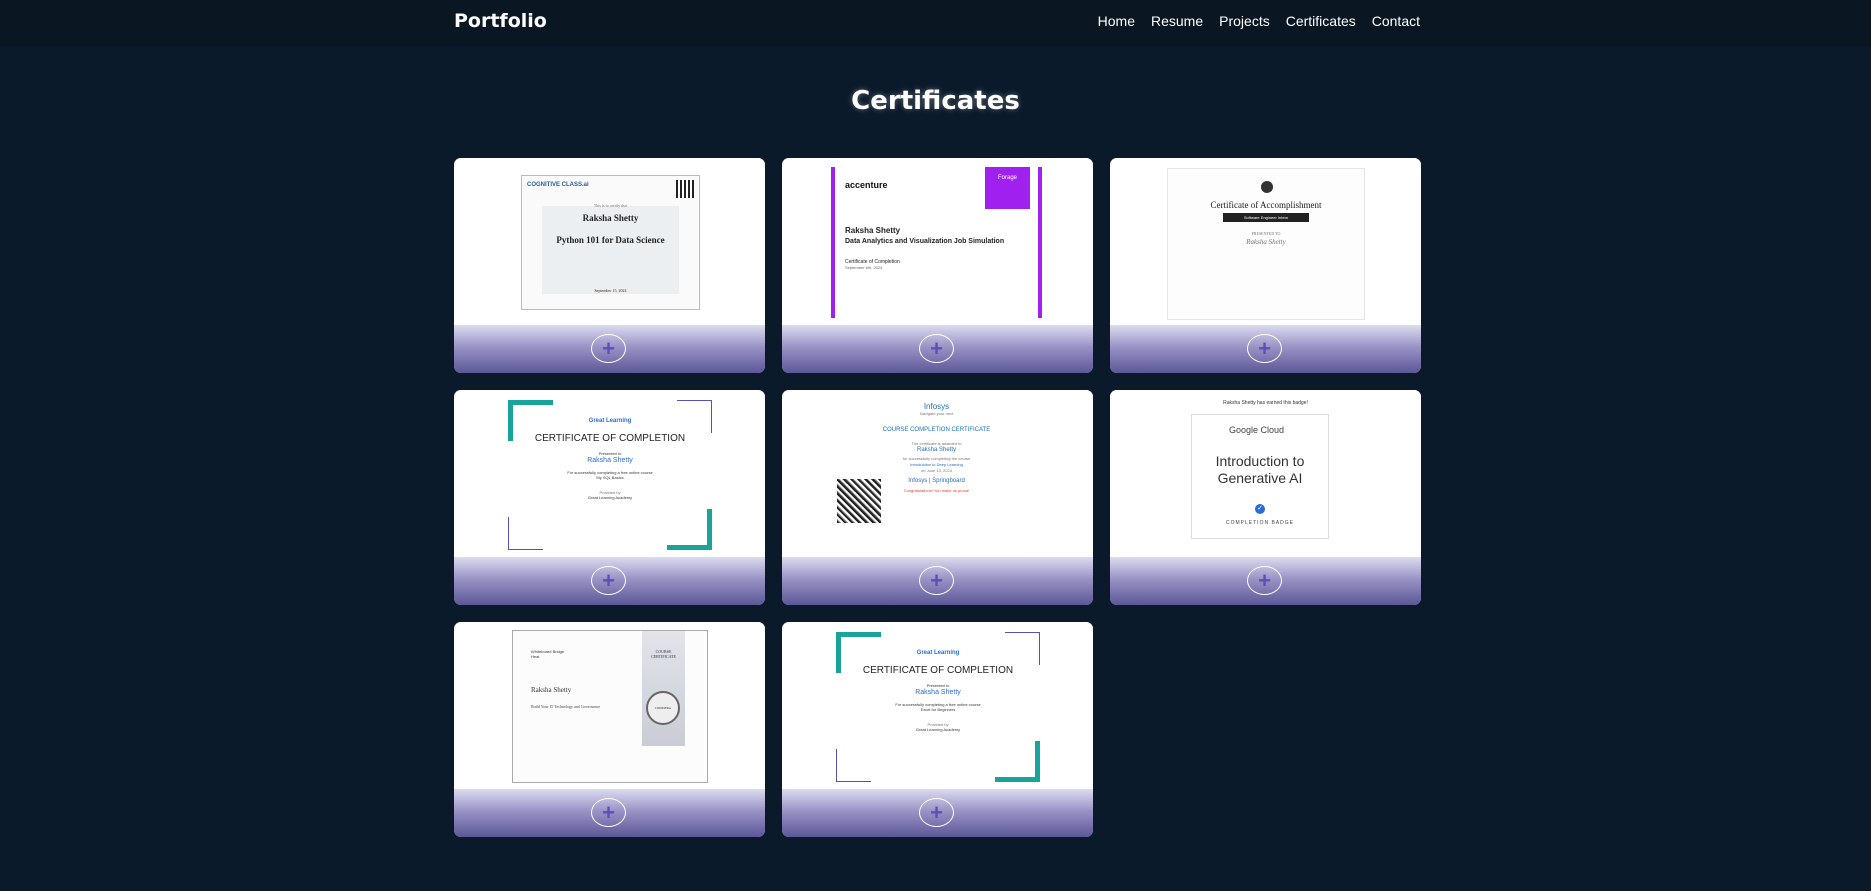 Image resolution: width=1871 pixels, height=891 pixels. I want to click on nav-link-certificates: Certificates, so click(1321, 21).